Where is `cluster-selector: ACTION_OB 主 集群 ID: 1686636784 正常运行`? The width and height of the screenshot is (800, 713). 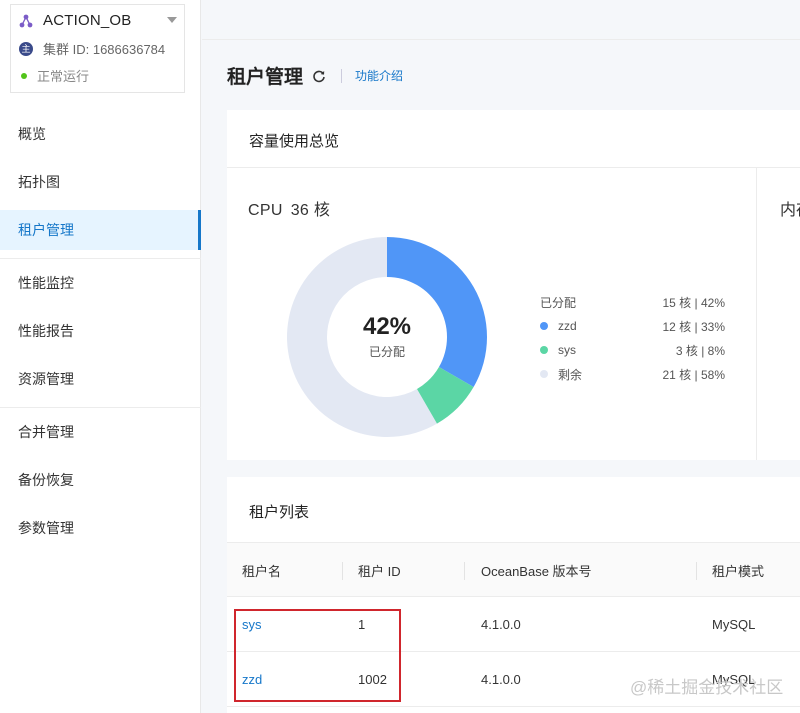 cluster-selector: ACTION_OB 主 集群 ID: 1686636784 正常运行 is located at coordinates (97, 48).